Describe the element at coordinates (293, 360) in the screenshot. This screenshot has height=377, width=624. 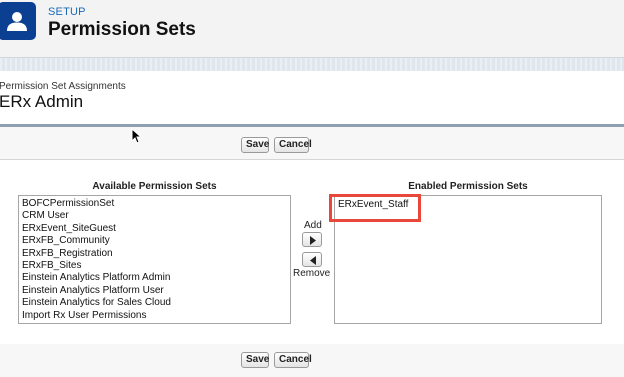
I see `cancel-button-bottom: Cancel` at that location.